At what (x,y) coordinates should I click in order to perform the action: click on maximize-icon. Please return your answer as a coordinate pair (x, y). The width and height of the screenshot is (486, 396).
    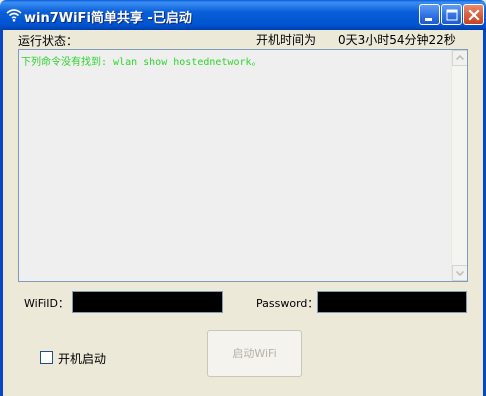
    Looking at the image, I should click on (452, 15).